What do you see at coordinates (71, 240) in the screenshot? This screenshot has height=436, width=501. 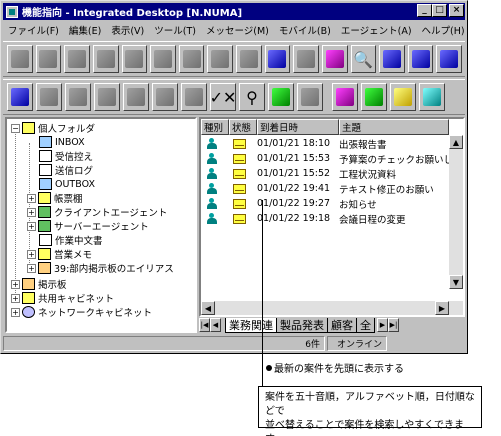 I see `tree-node-working-docs: 作業中文書` at bounding box center [71, 240].